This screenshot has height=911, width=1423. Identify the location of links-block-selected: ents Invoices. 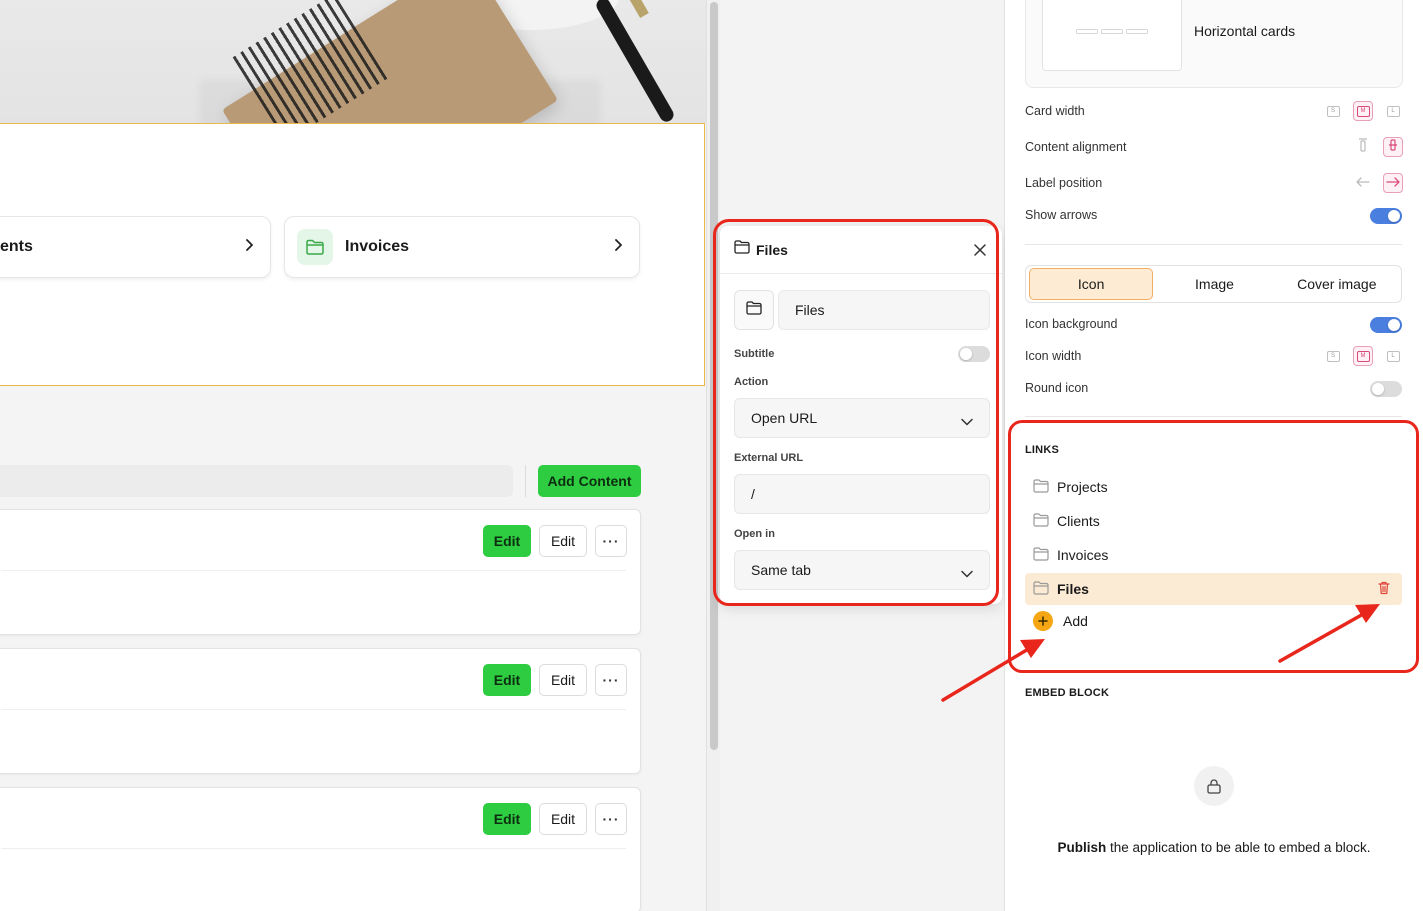
(352, 254).